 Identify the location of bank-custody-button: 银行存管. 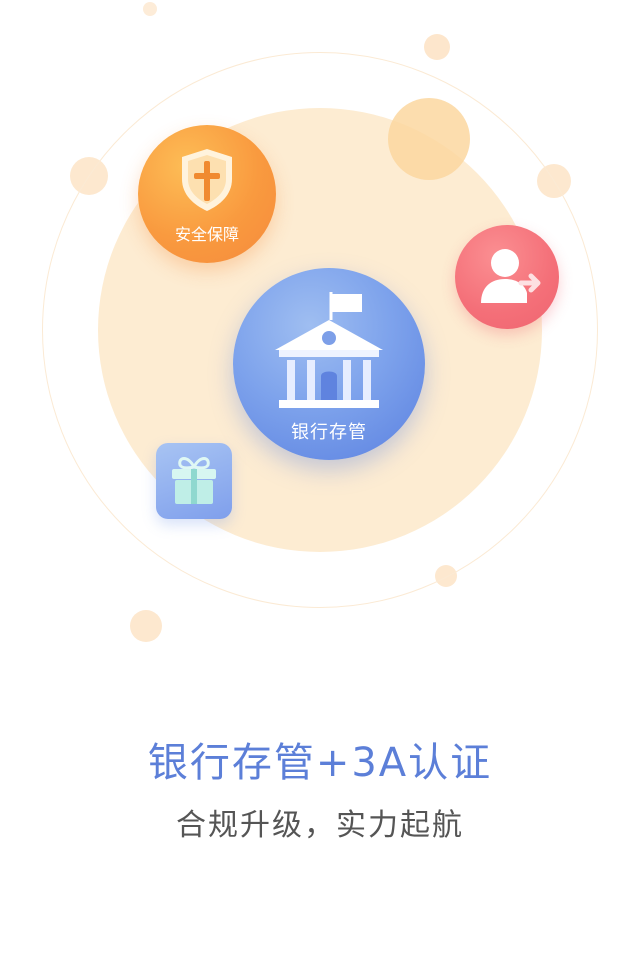
(329, 364).